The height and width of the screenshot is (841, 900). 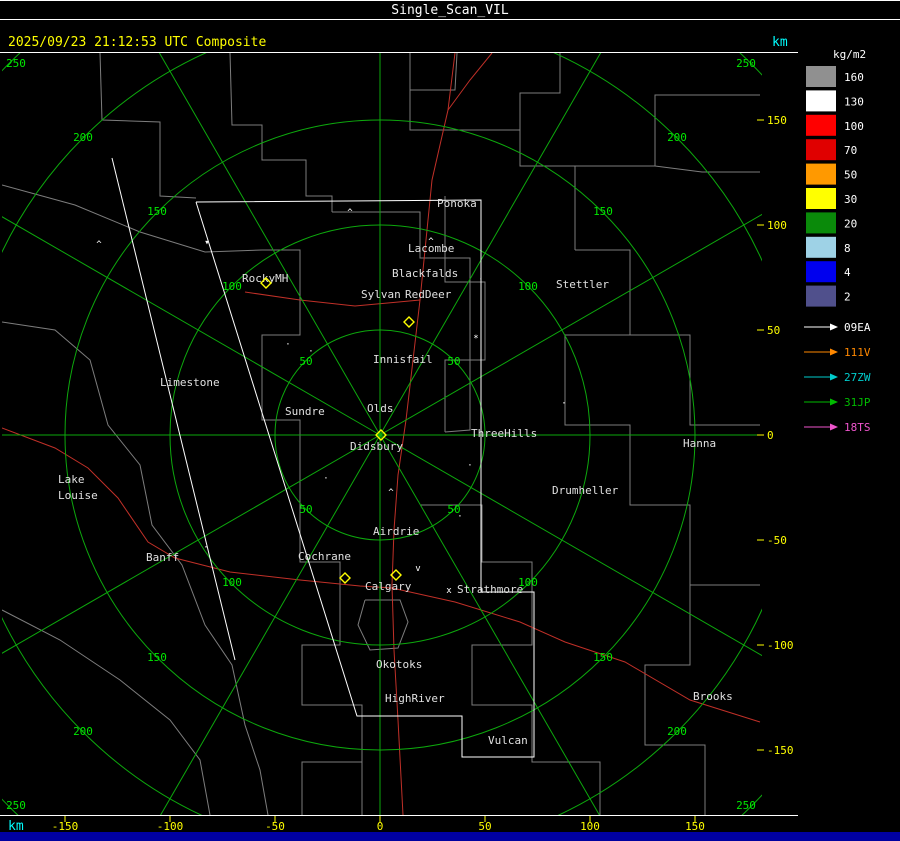 I want to click on axis-label-bottom: 50, so click(x=484, y=826).